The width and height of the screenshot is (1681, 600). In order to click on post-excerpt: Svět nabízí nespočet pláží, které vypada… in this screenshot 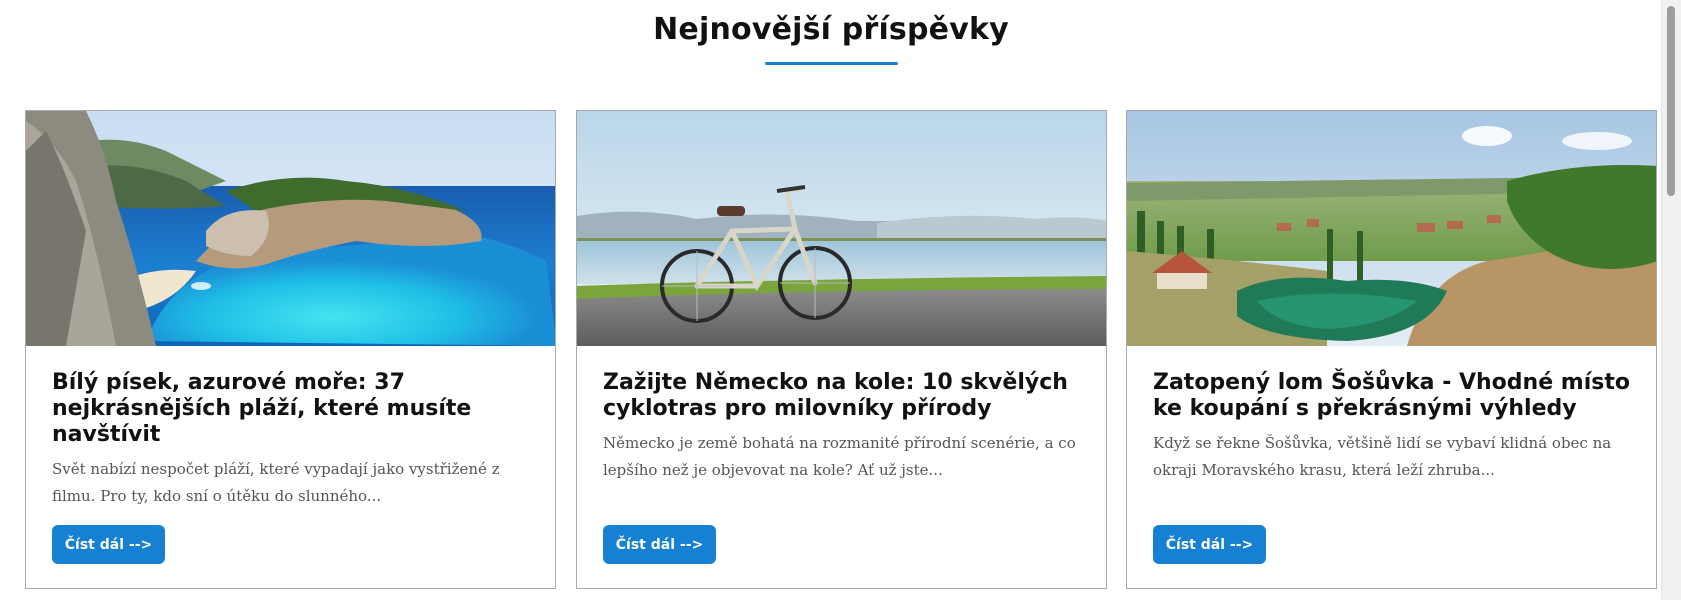, I will do `click(276, 482)`.